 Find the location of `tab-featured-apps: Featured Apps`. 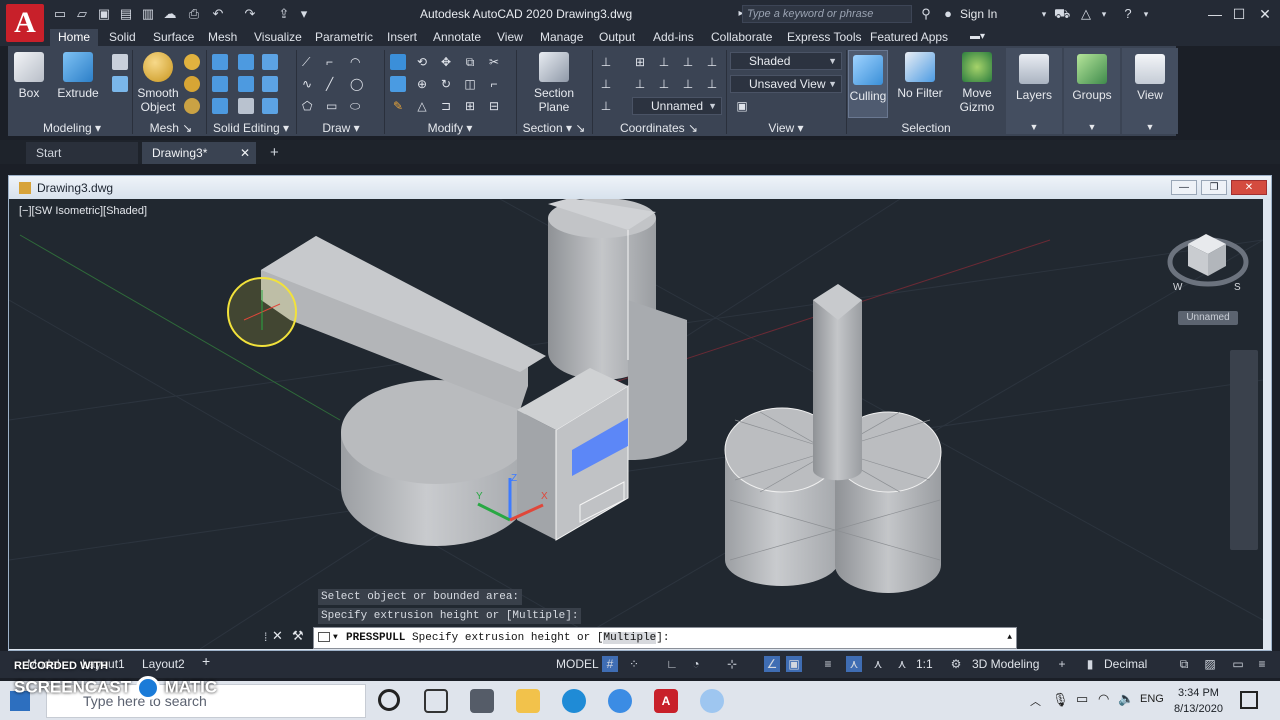

tab-featured-apps: Featured Apps is located at coordinates (909, 37).